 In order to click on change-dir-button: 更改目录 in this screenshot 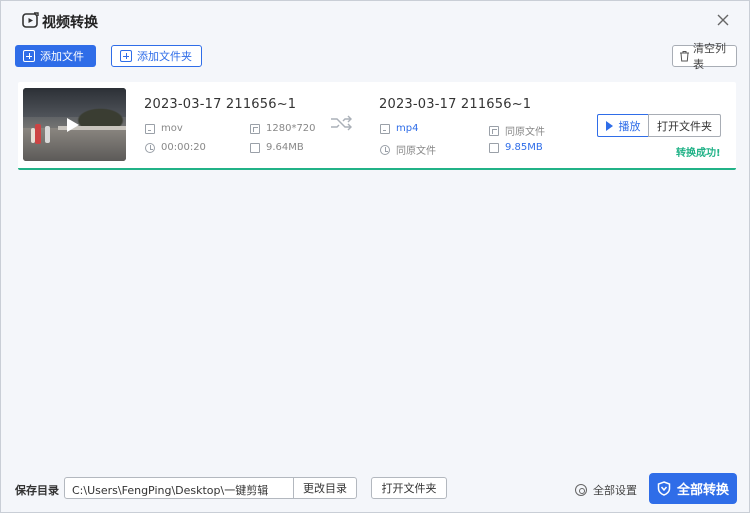, I will do `click(325, 488)`.